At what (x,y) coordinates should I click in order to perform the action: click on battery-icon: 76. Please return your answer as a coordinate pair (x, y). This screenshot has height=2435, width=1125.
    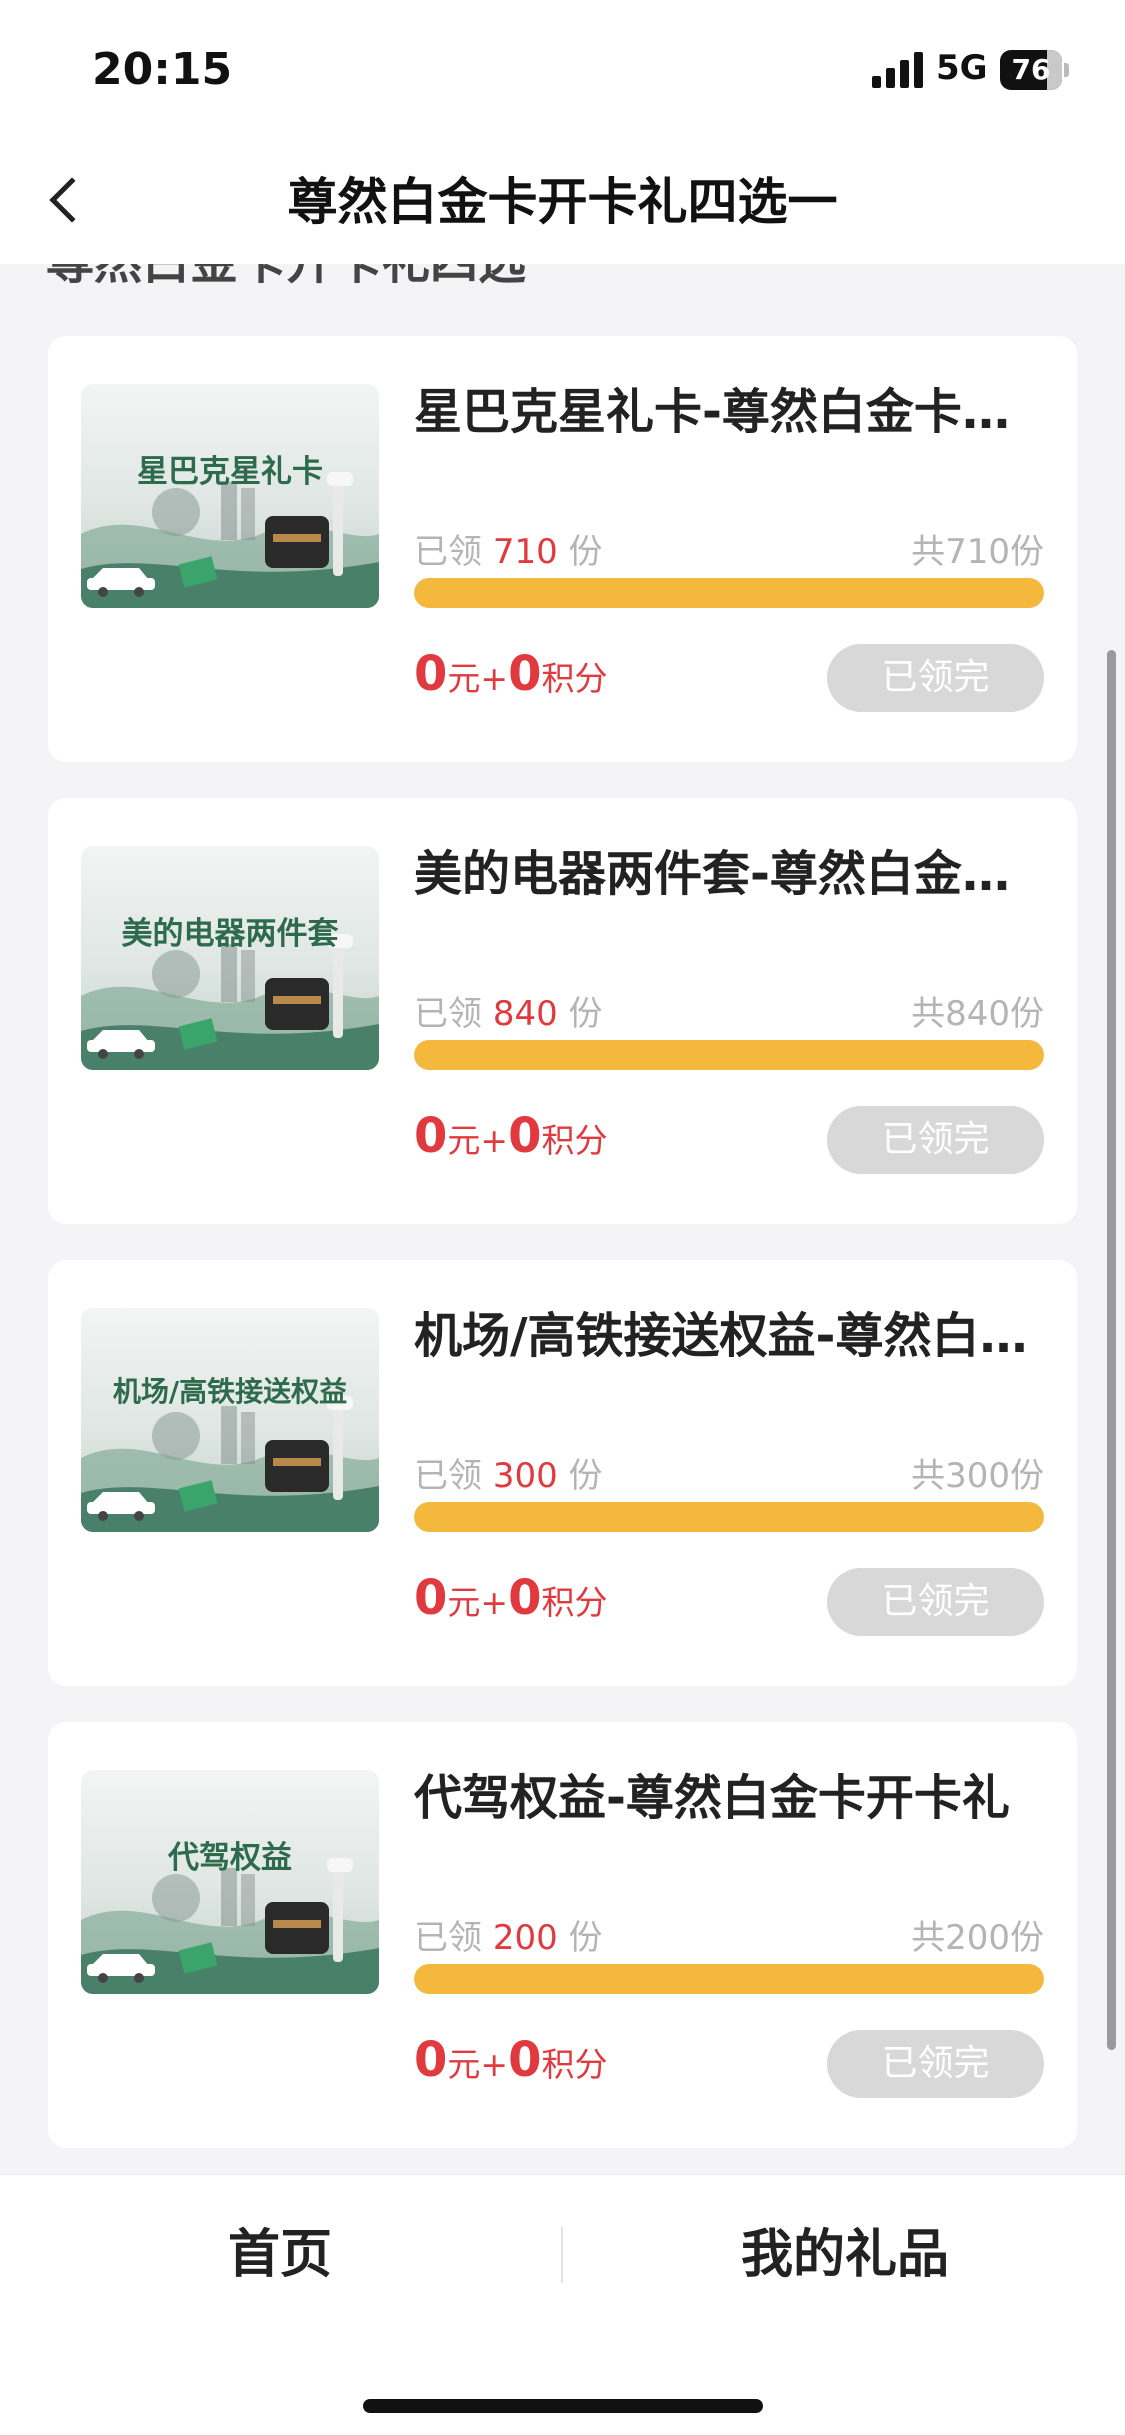
    Looking at the image, I should click on (1035, 70).